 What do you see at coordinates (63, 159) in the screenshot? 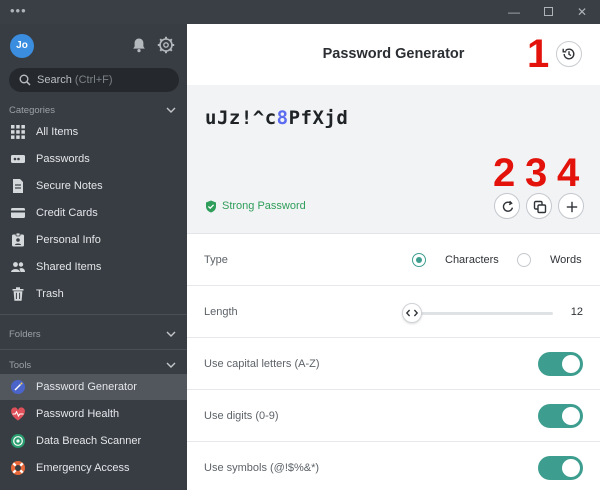
I see `sidebar-item-label: Passwords` at bounding box center [63, 159].